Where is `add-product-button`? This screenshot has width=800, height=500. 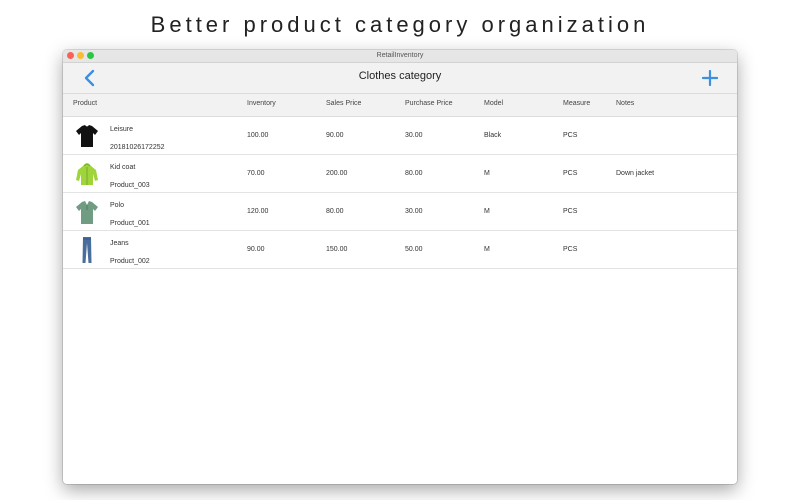
add-product-button is located at coordinates (710, 78).